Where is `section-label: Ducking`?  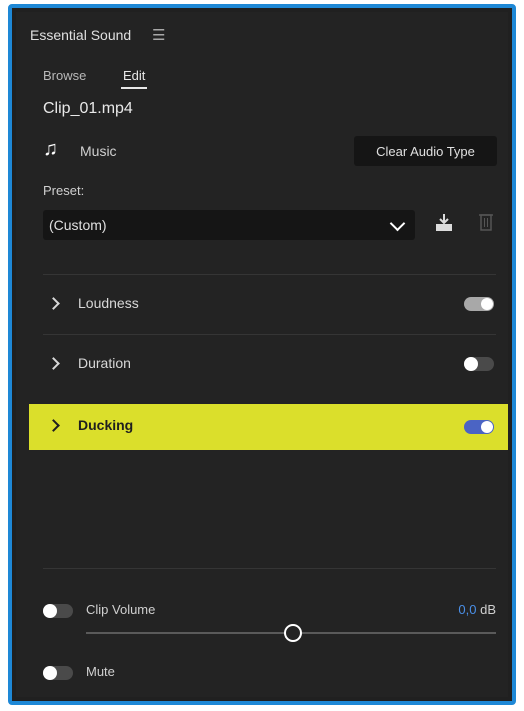
section-label: Ducking is located at coordinates (106, 425).